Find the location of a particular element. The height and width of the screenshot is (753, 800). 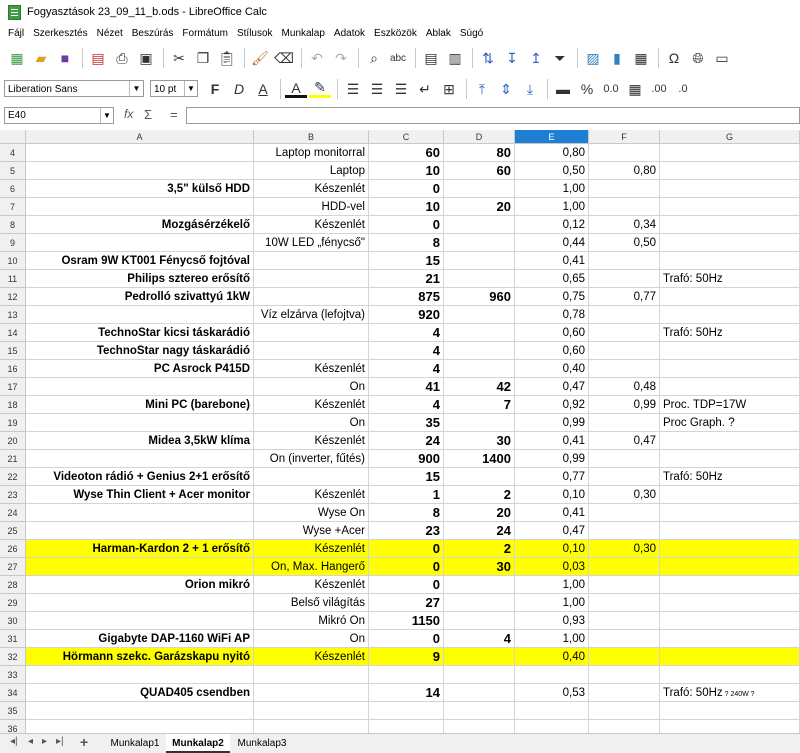

save-icon: ■ is located at coordinates (65, 58).